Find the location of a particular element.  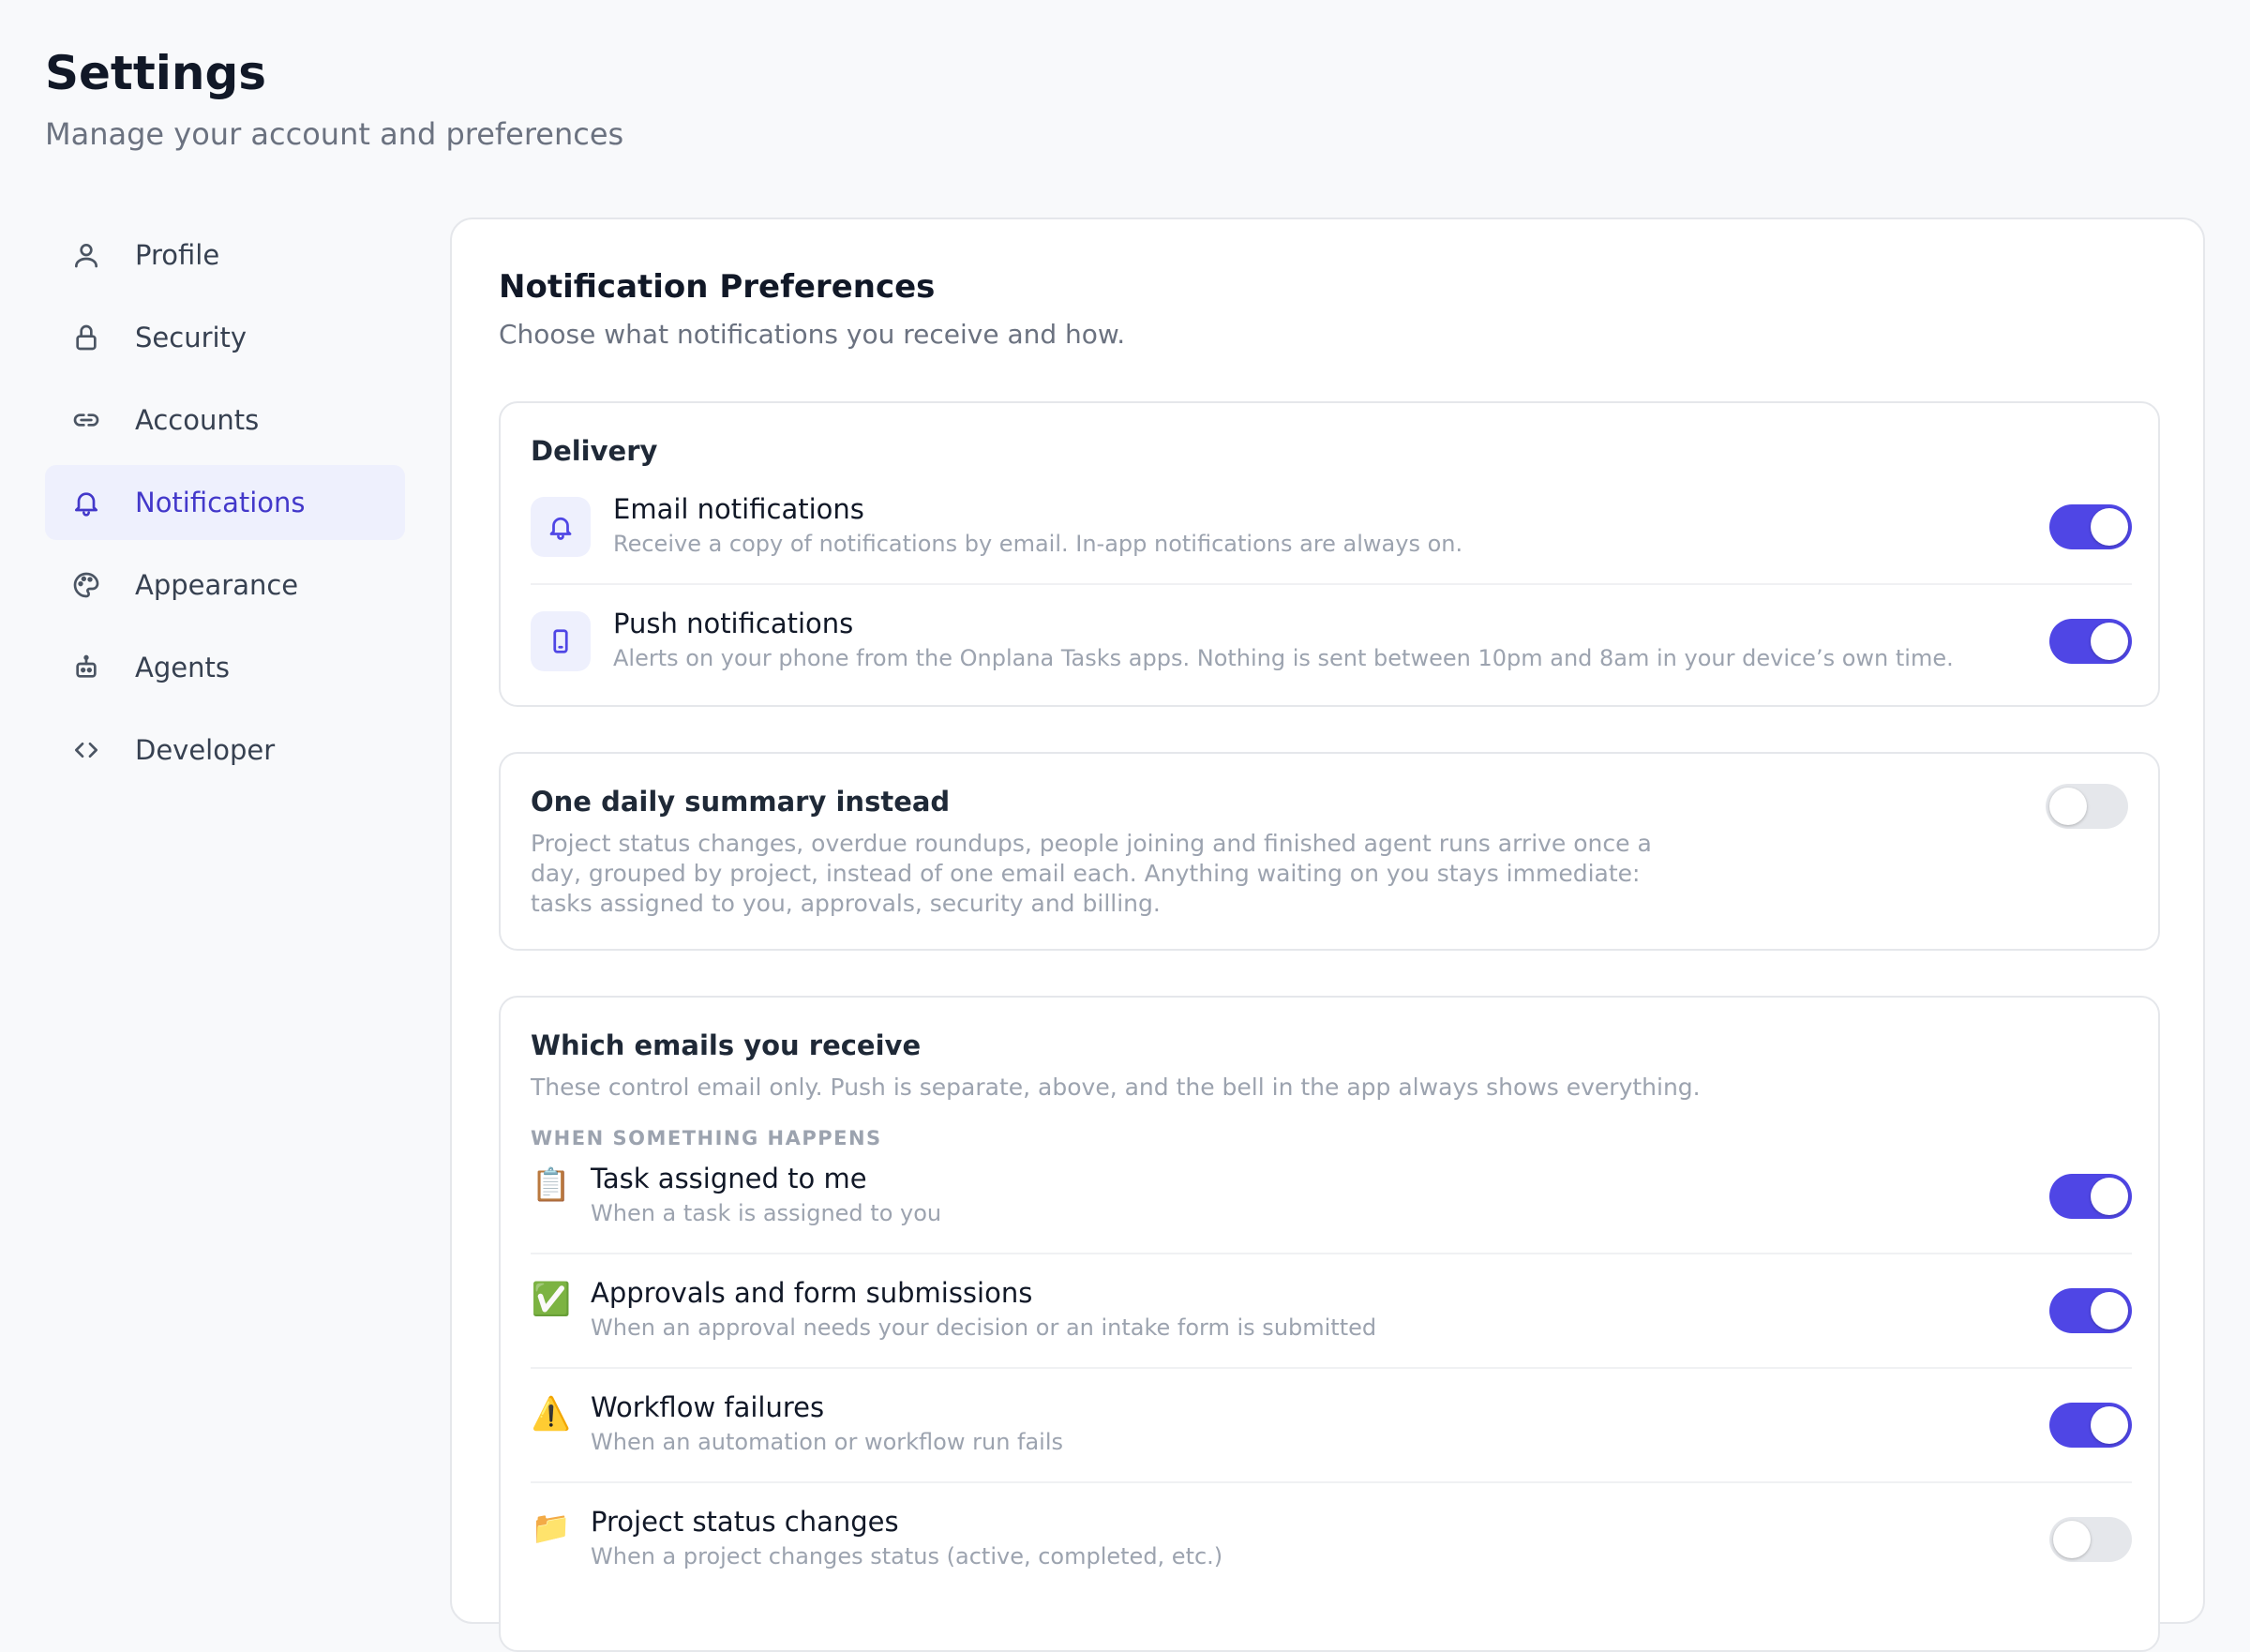

sidebar-item-label: Agents is located at coordinates (182, 667).